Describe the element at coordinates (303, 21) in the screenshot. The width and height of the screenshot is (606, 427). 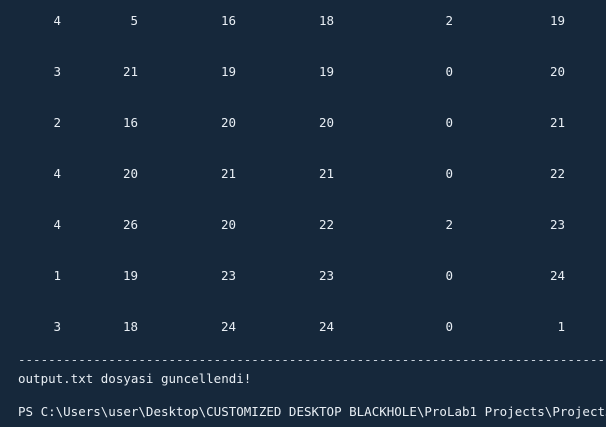
I see `table-row: 4 5 16 18 2 19` at that location.